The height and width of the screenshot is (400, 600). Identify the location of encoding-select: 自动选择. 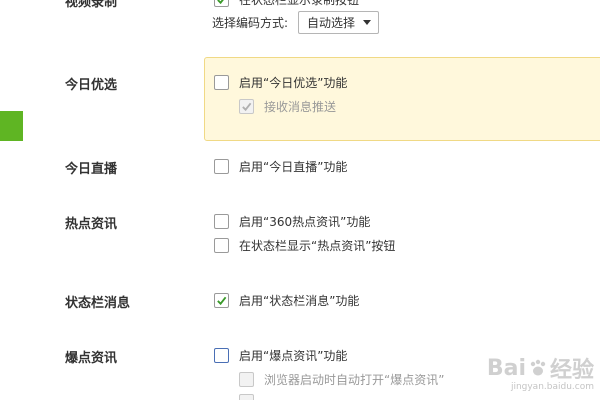
(339, 22).